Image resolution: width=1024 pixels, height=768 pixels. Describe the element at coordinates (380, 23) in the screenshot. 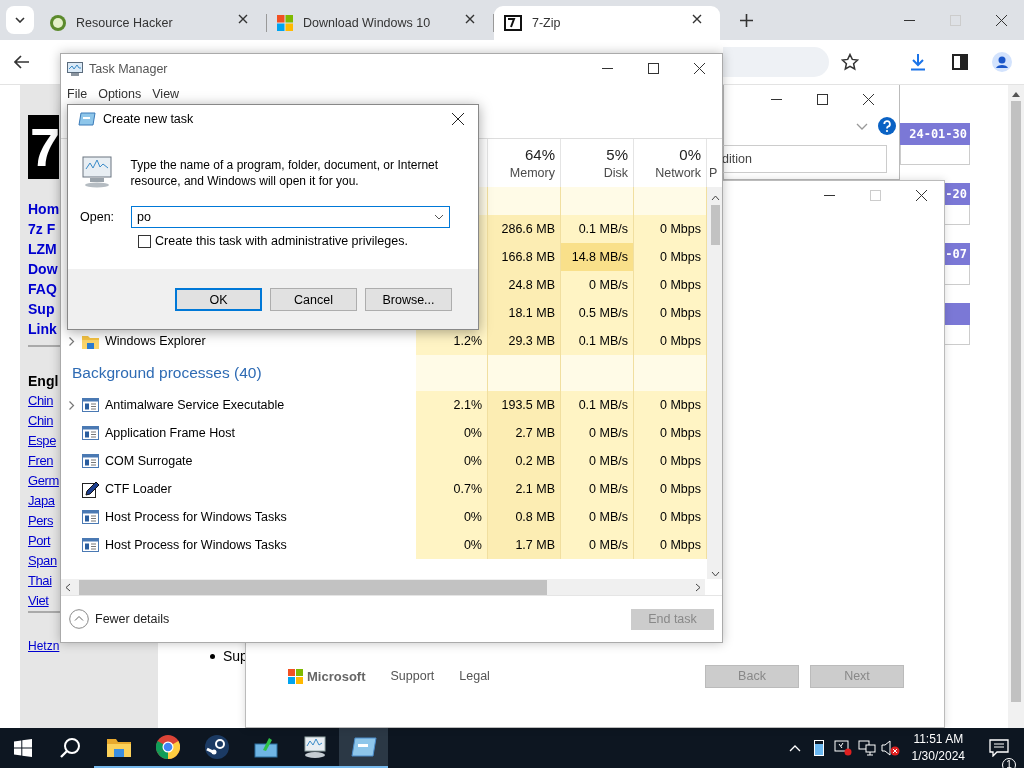

I see `browser-tab: Download Windows 10` at that location.